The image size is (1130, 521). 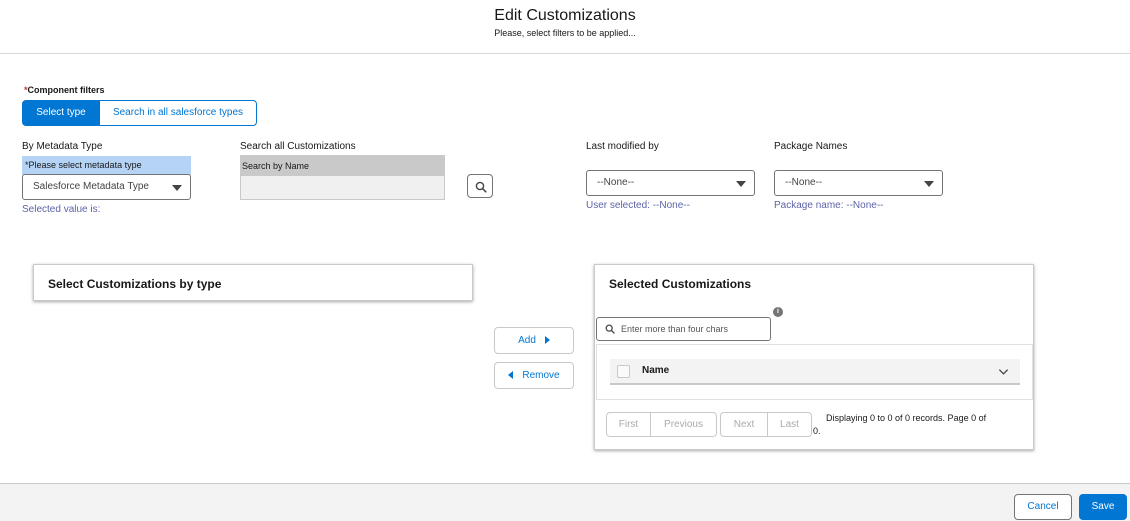 I want to click on page-title: Edit Customizations, so click(x=565, y=15).